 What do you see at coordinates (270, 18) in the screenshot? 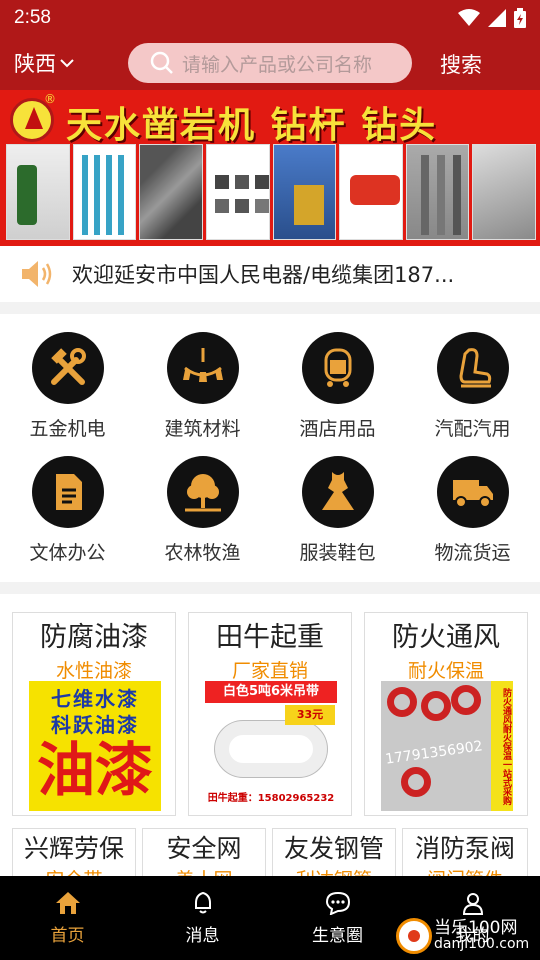
I see `status-bar: 2:58` at bounding box center [270, 18].